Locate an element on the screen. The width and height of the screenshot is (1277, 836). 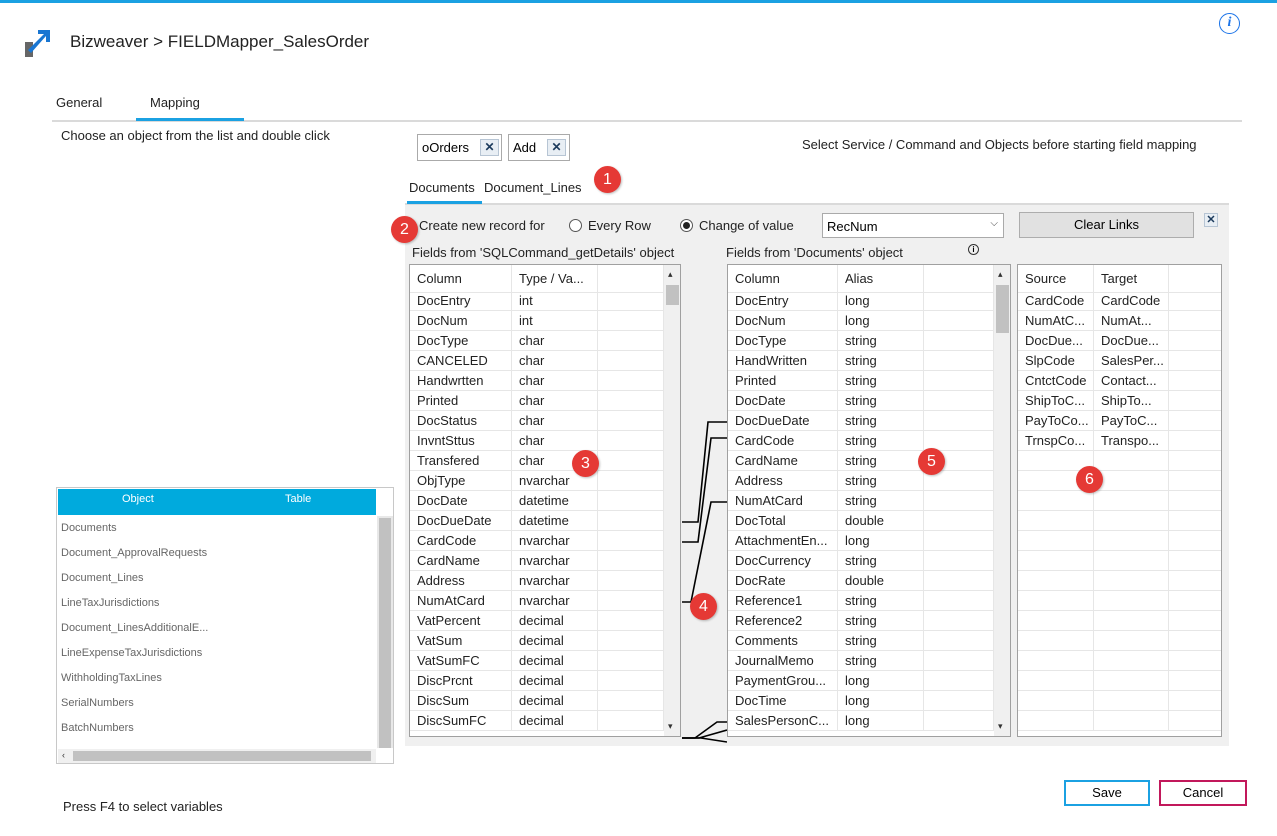
table-row: Handwrtten char is located at coordinates (545, 381).